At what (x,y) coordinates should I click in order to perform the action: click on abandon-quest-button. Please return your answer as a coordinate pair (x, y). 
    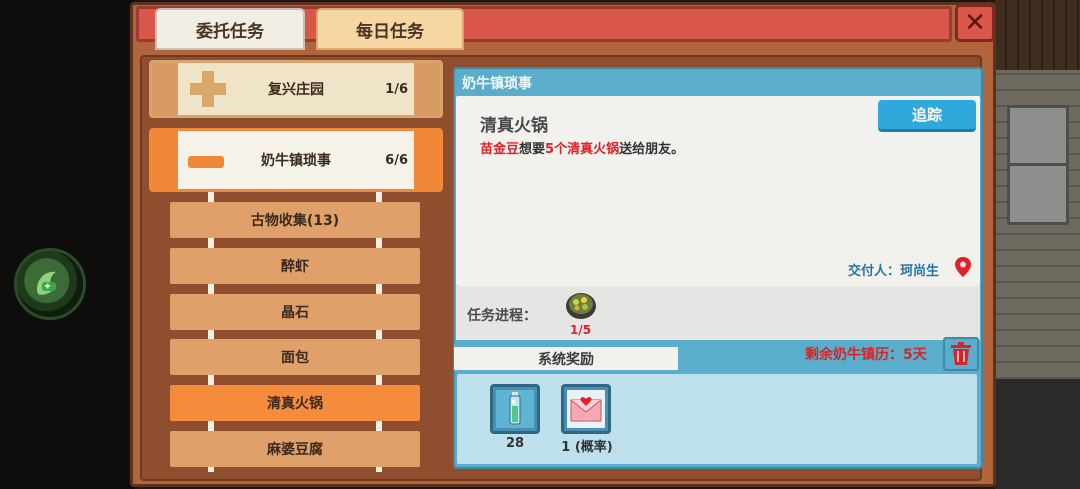
    Looking at the image, I should click on (961, 354).